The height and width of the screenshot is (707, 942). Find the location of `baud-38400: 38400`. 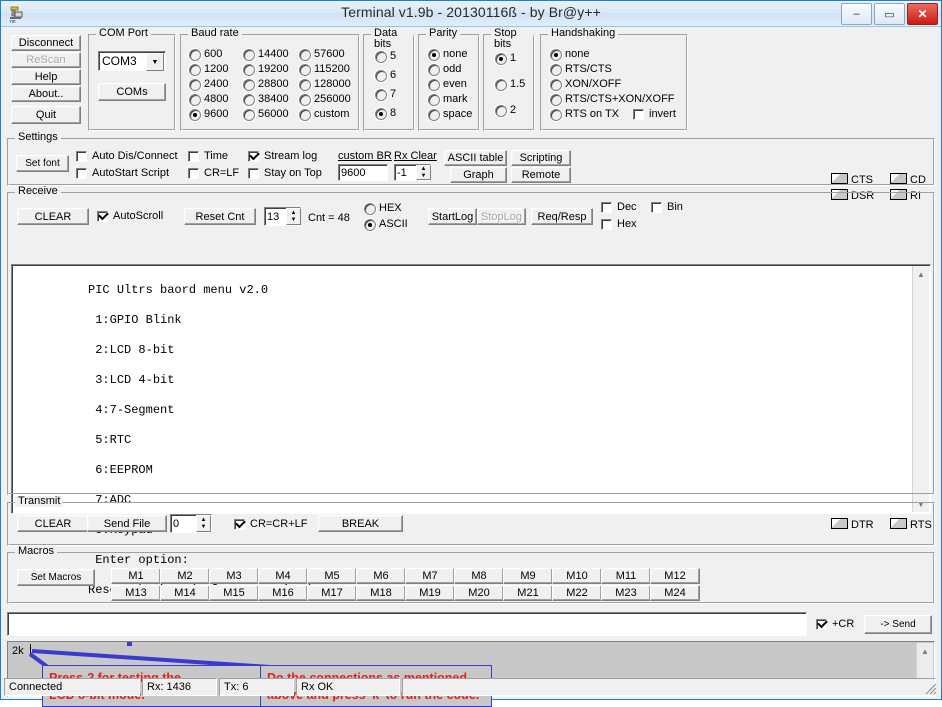

baud-38400: 38400 is located at coordinates (266, 99).